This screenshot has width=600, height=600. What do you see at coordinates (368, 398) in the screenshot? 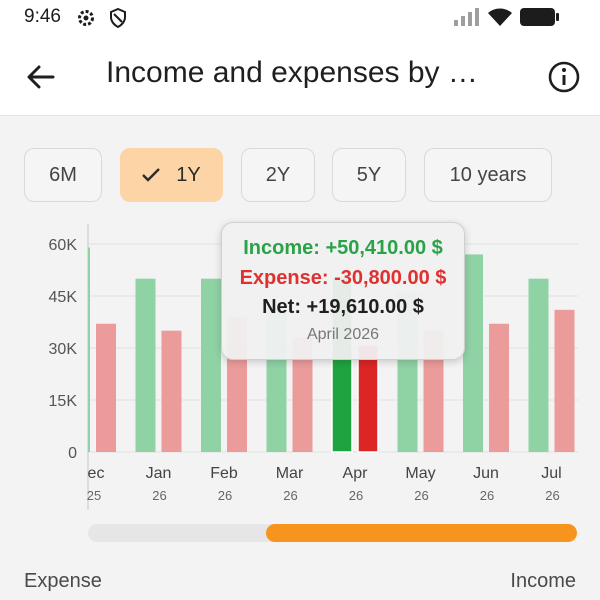
I see `expense-bar-apr` at bounding box center [368, 398].